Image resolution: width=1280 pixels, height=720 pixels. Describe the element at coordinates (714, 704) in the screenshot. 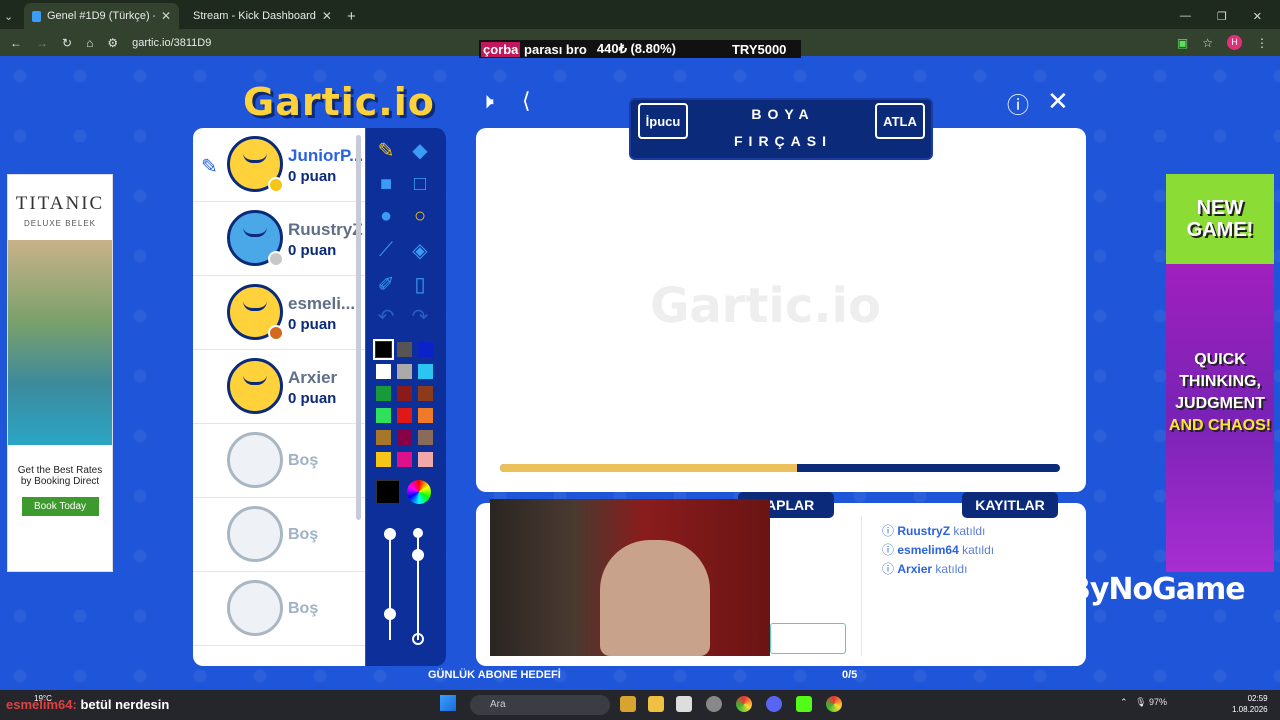

I see `settings-icon` at that location.